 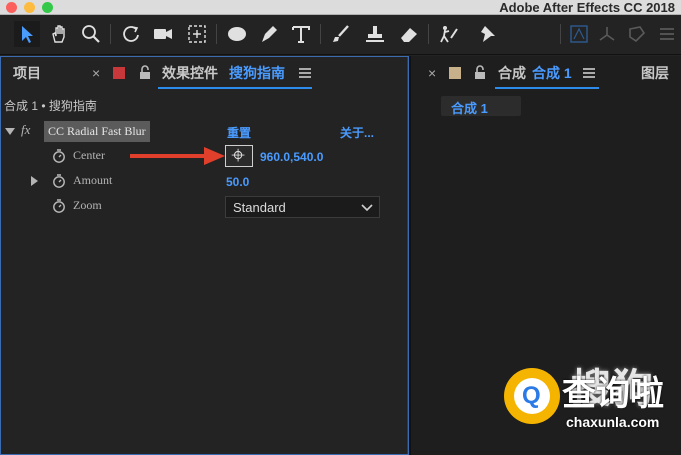 What do you see at coordinates (34, 181) in the screenshot?
I see `twirl-right-icon` at bounding box center [34, 181].